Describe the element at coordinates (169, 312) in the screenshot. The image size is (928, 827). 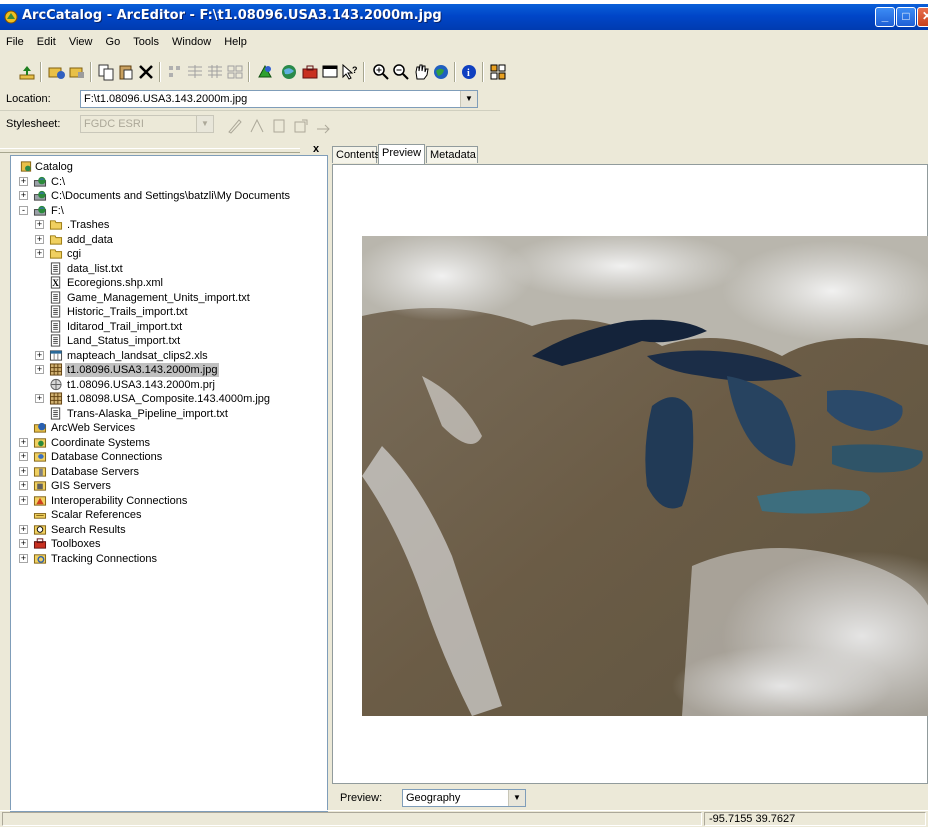
I see `tree-item: Historic_Trails_import.txt` at that location.